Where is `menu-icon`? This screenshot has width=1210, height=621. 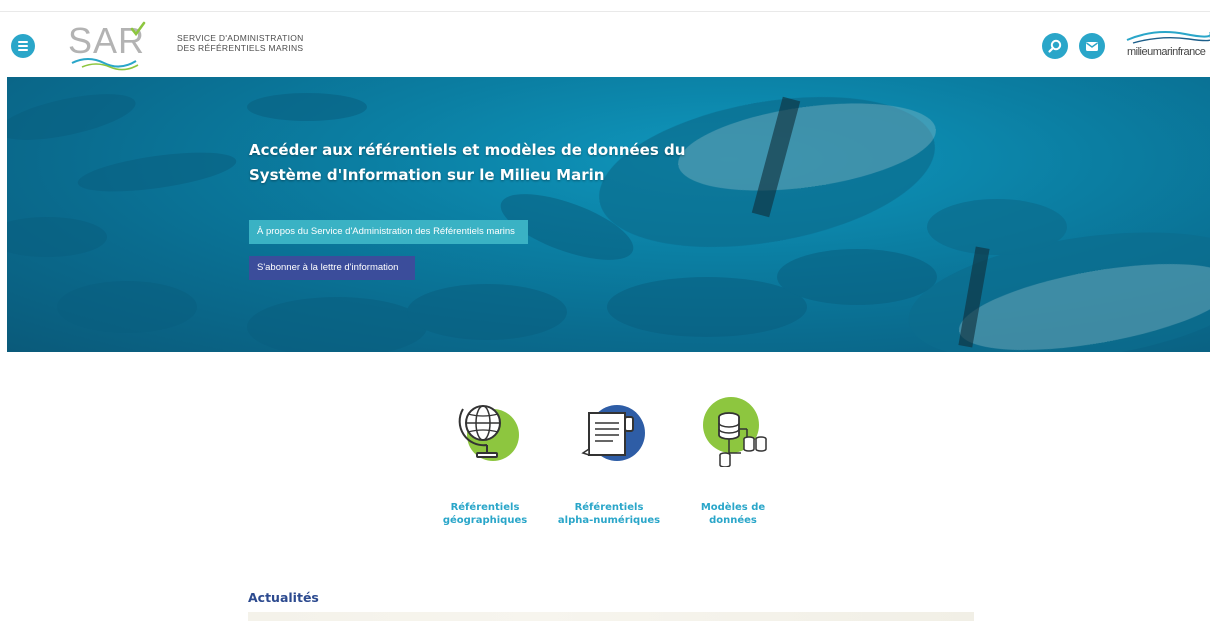
menu-icon is located at coordinates (23, 46).